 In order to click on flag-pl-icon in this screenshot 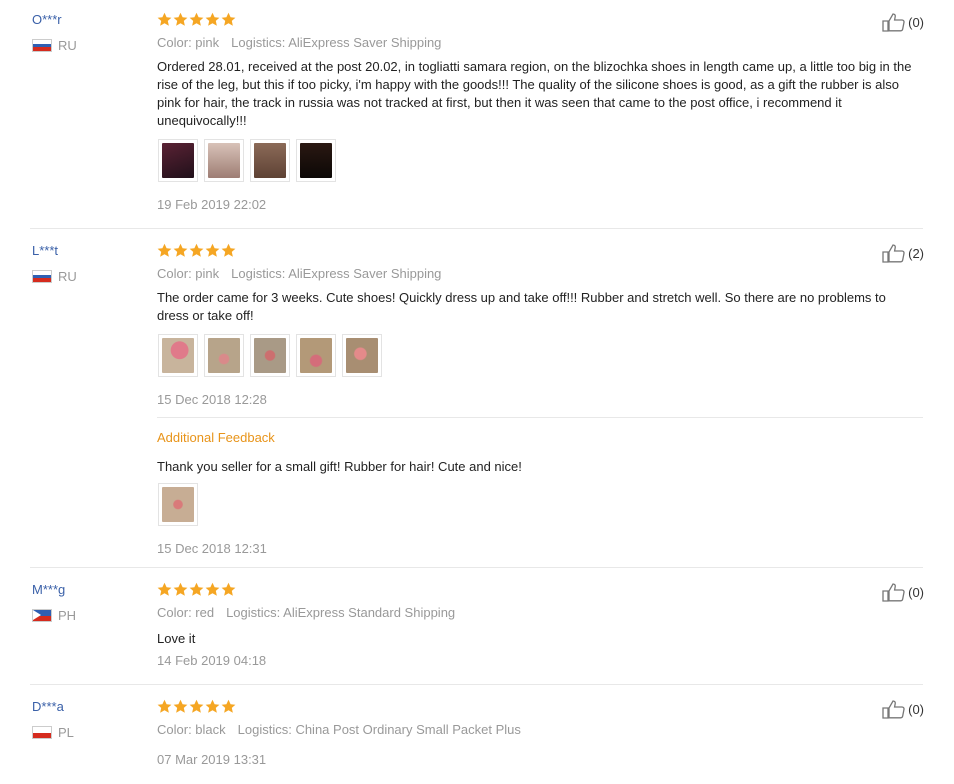, I will do `click(42, 732)`.